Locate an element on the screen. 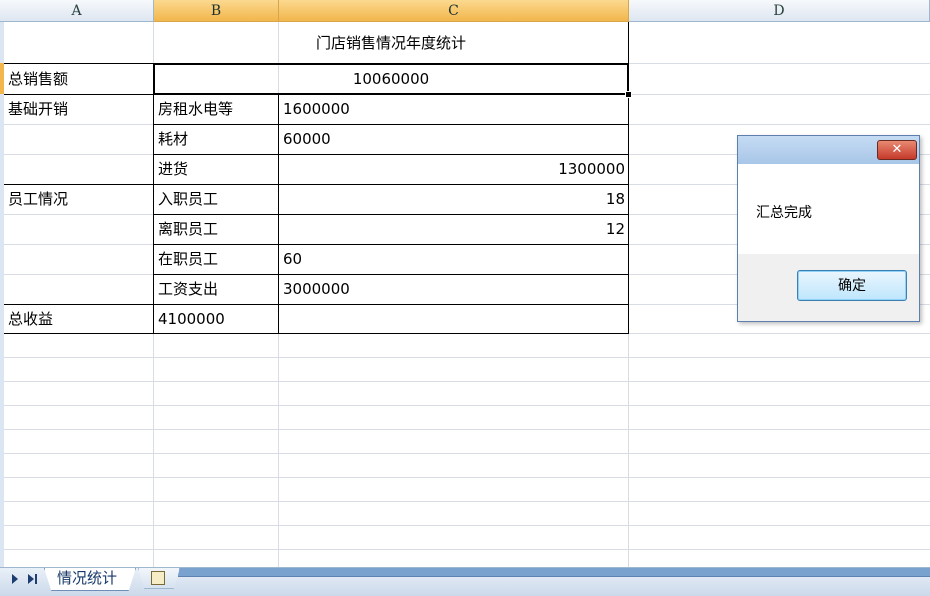  cell-purchase-value: 1300000 is located at coordinates (454, 169).